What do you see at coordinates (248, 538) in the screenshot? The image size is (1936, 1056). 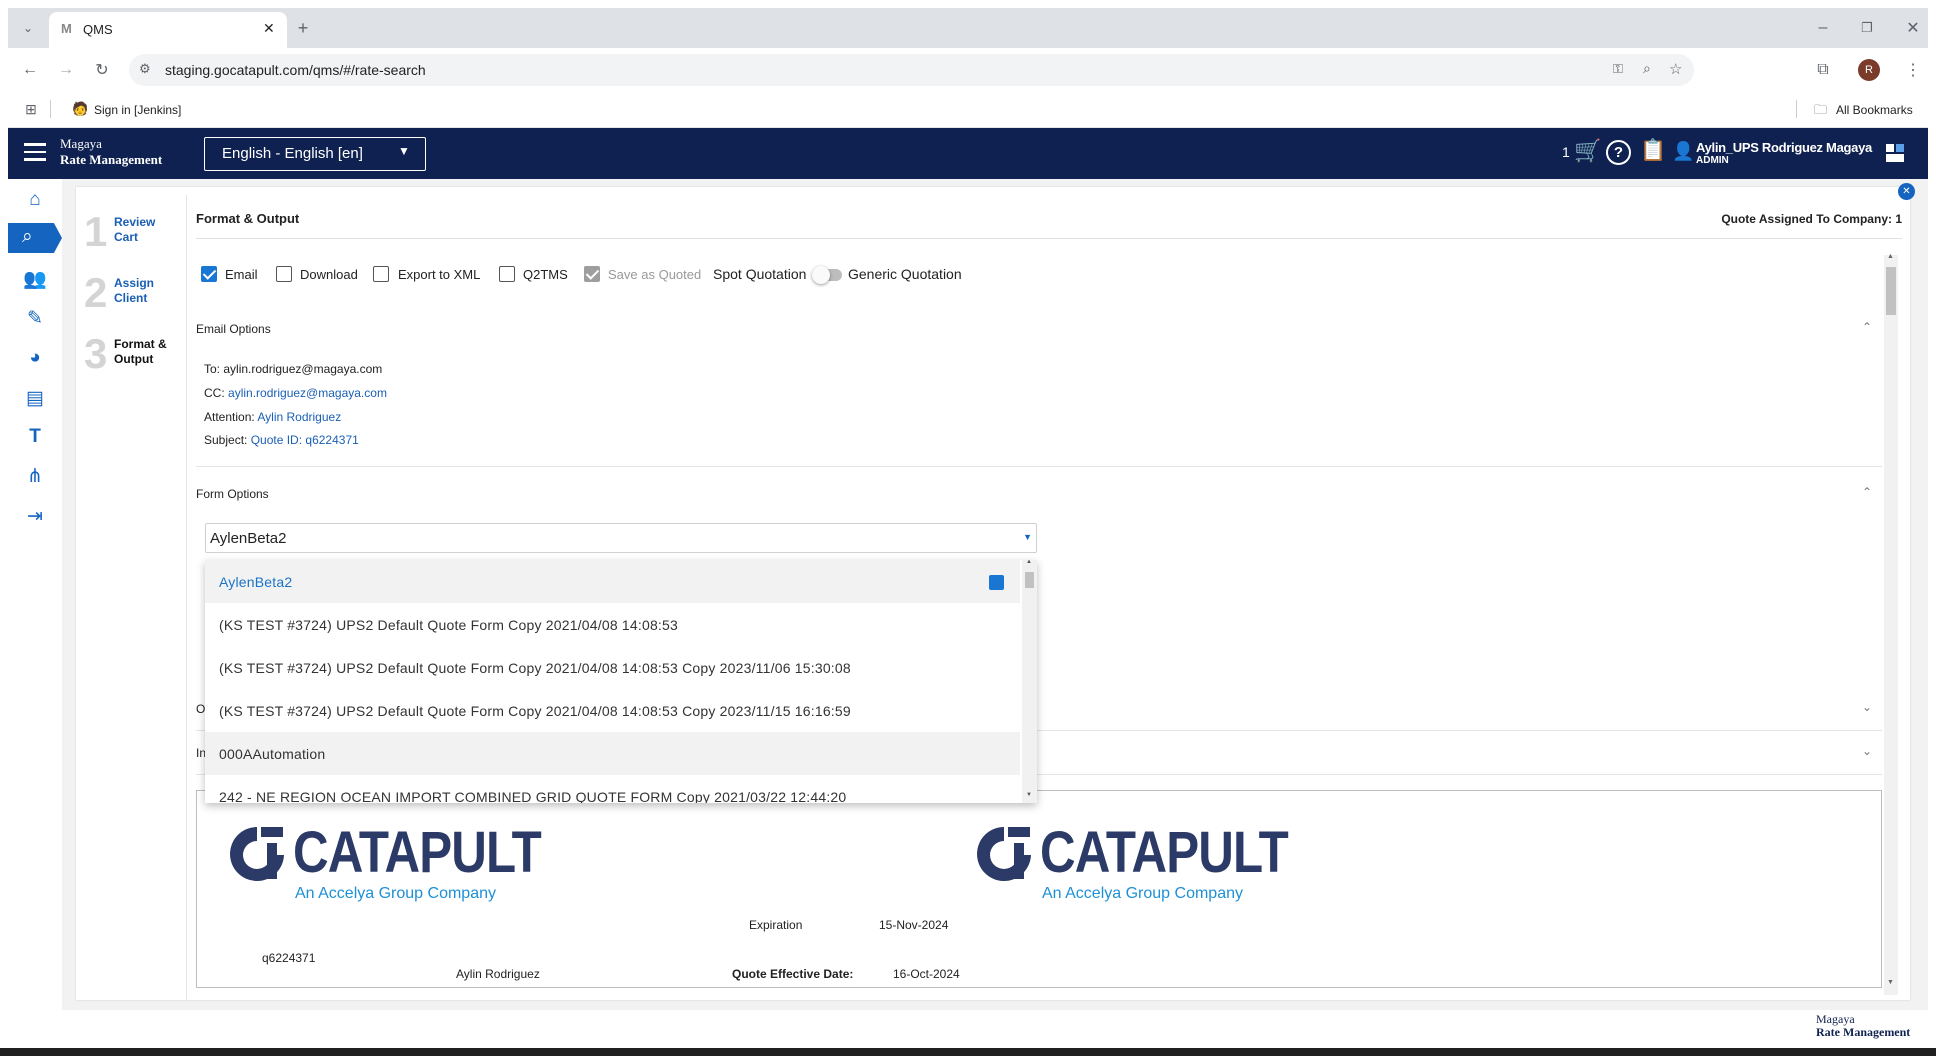 I see `form-select-value: AylenBeta2` at bounding box center [248, 538].